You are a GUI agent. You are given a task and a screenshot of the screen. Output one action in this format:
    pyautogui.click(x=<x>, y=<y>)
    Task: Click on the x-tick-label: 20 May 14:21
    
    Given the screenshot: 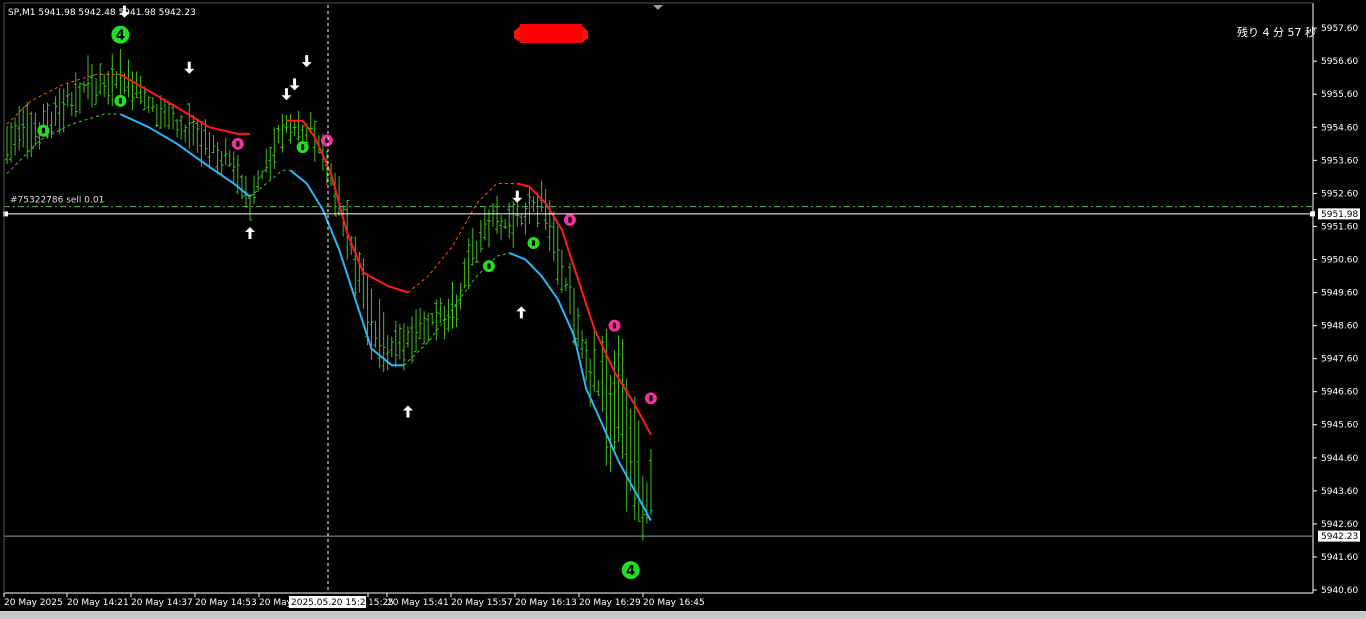 What is the action you would take?
    pyautogui.click(x=98, y=603)
    